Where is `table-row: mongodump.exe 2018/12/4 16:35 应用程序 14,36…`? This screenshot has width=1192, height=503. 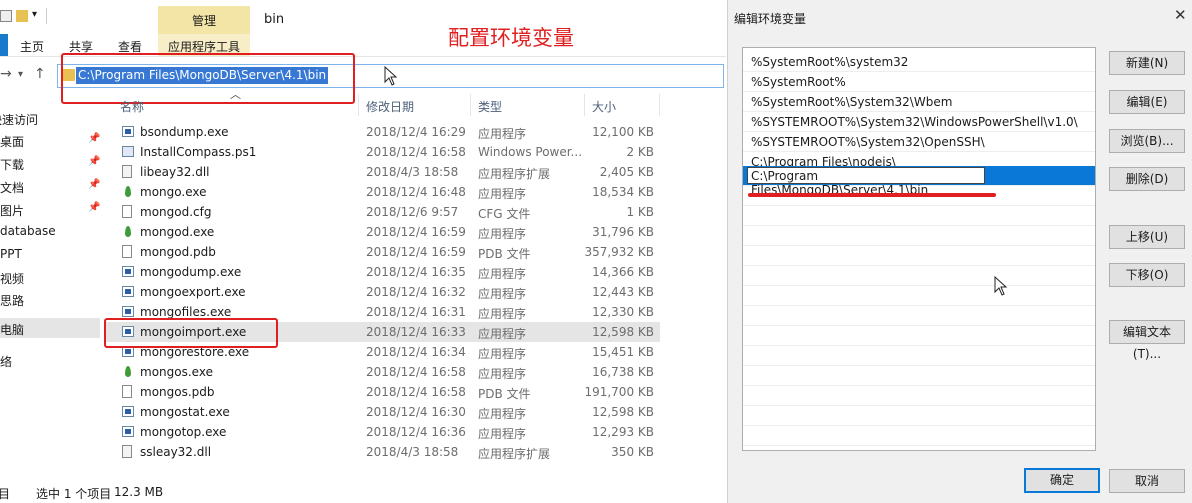
table-row: mongodump.exe 2018/12/4 16:35 应用程序 14,36… is located at coordinates (382, 272).